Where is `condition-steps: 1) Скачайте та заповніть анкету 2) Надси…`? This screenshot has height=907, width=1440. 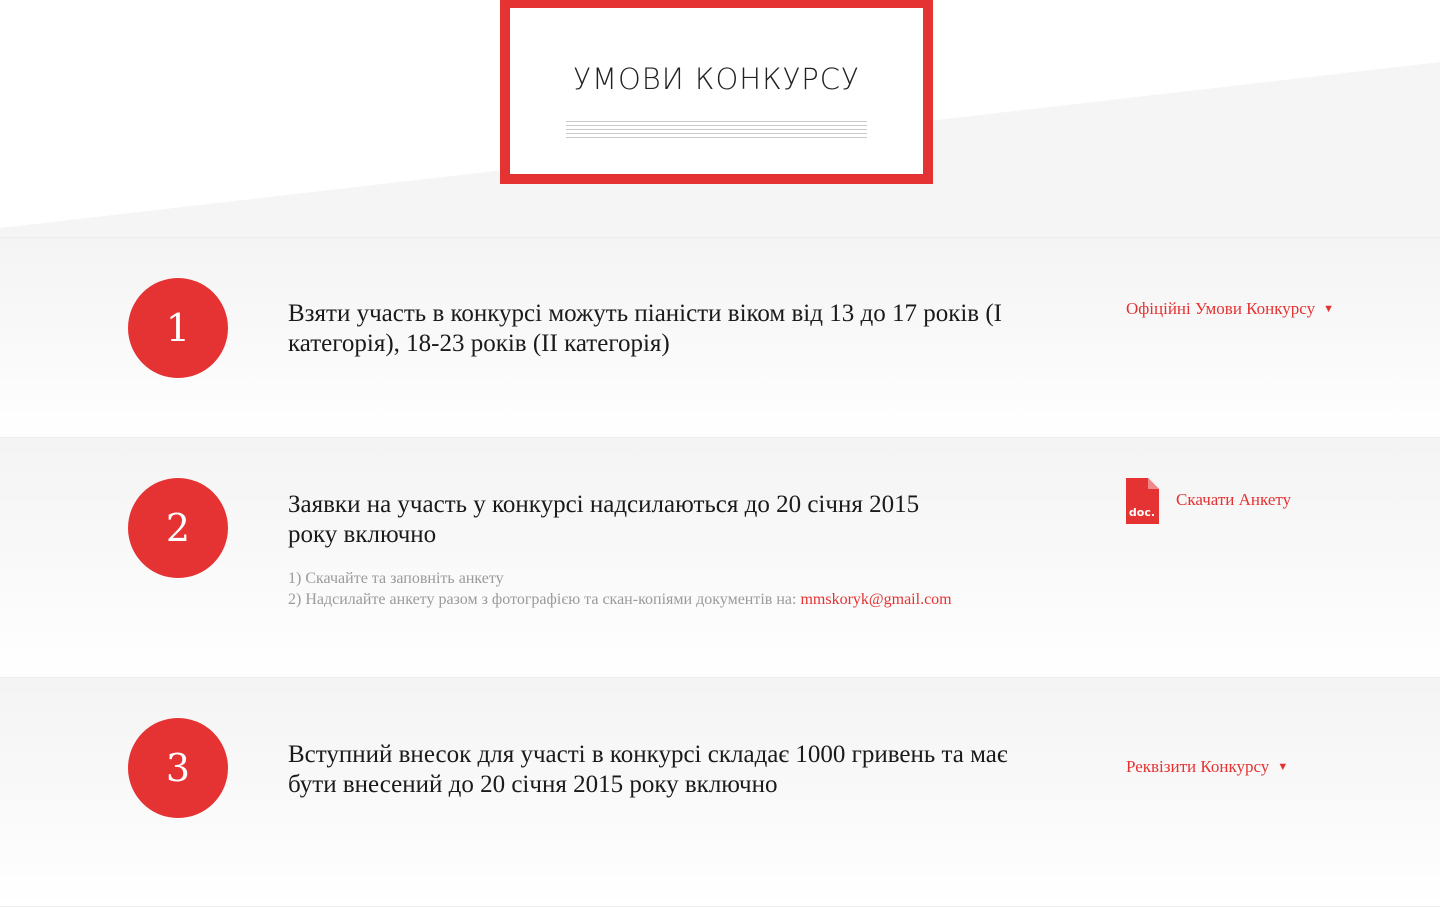 condition-steps: 1) Скачайте та заповніть анкету 2) Надси… is located at coordinates (678, 589).